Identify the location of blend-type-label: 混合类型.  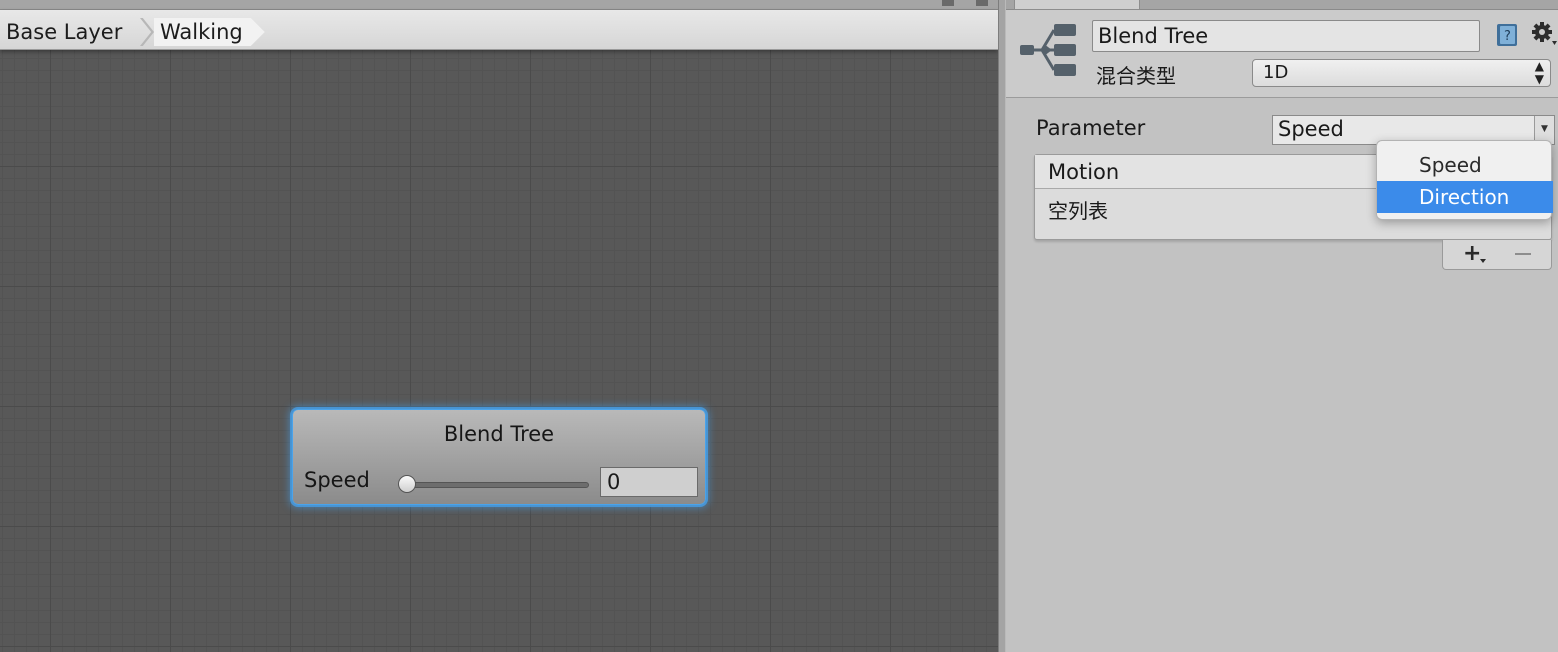
(1136, 76).